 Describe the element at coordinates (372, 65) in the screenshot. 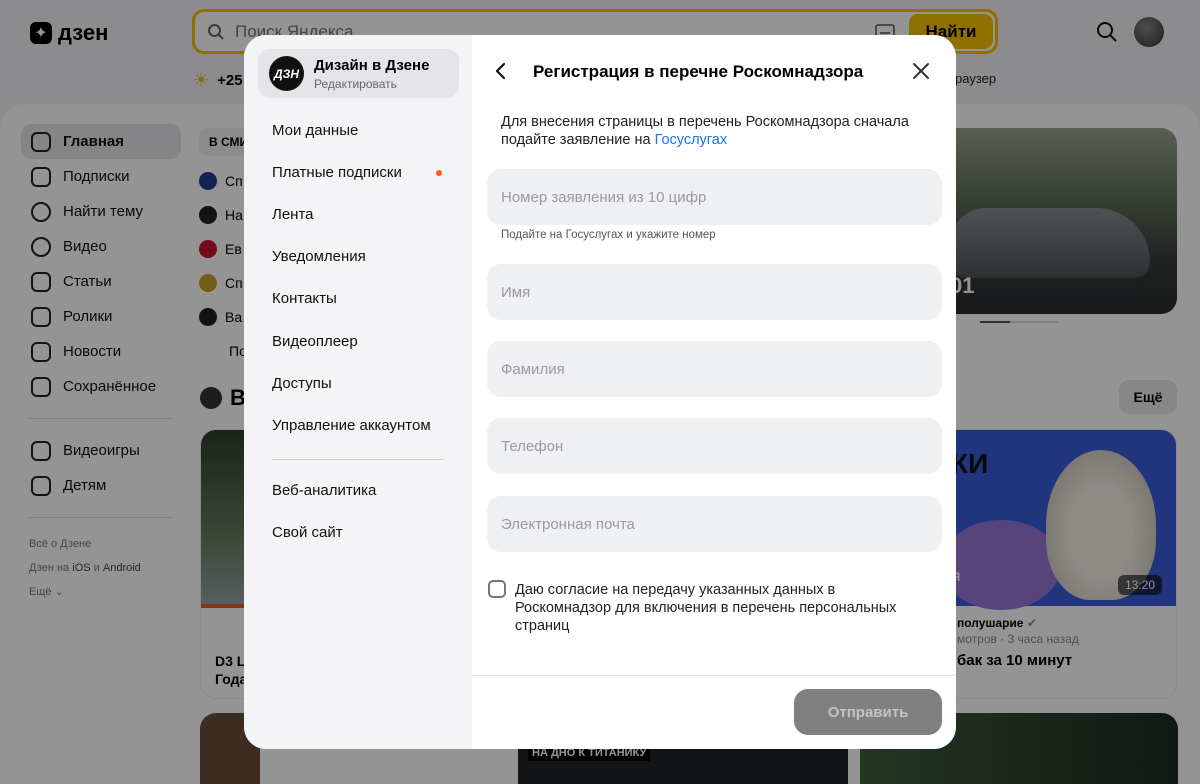

I see `channel-name: Дизайн в Дзене` at that location.